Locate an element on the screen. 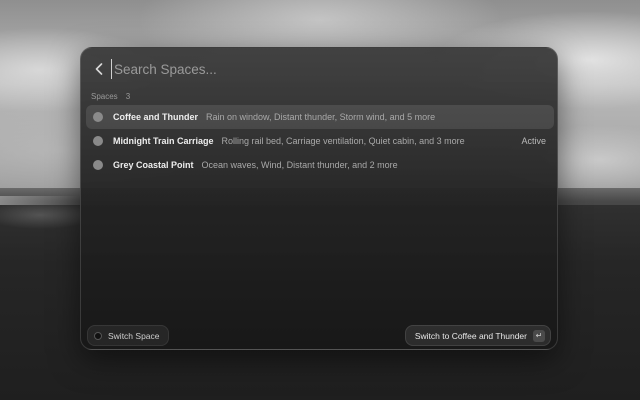 This screenshot has width=640, height=400. search-input is located at coordinates (312, 69).